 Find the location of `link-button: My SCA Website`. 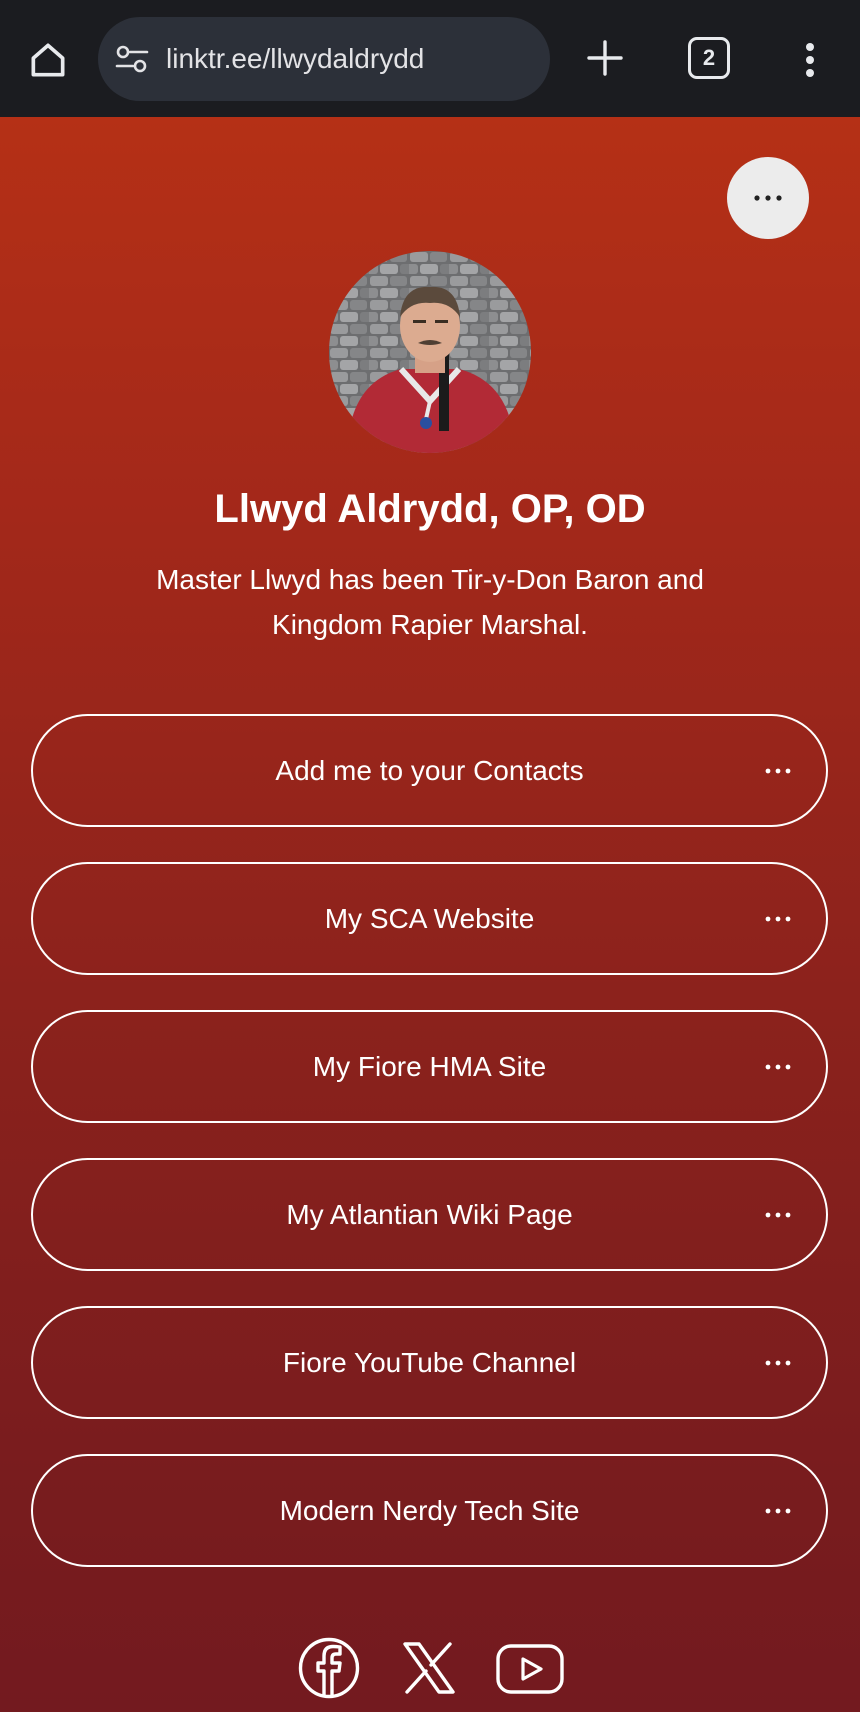

link-button: My SCA Website is located at coordinates (429, 918).